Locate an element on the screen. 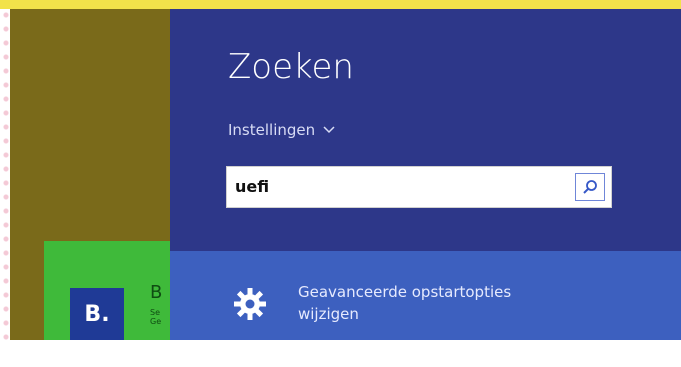 The width and height of the screenshot is (681, 367). search-result-line-2: wijzigen is located at coordinates (328, 314).